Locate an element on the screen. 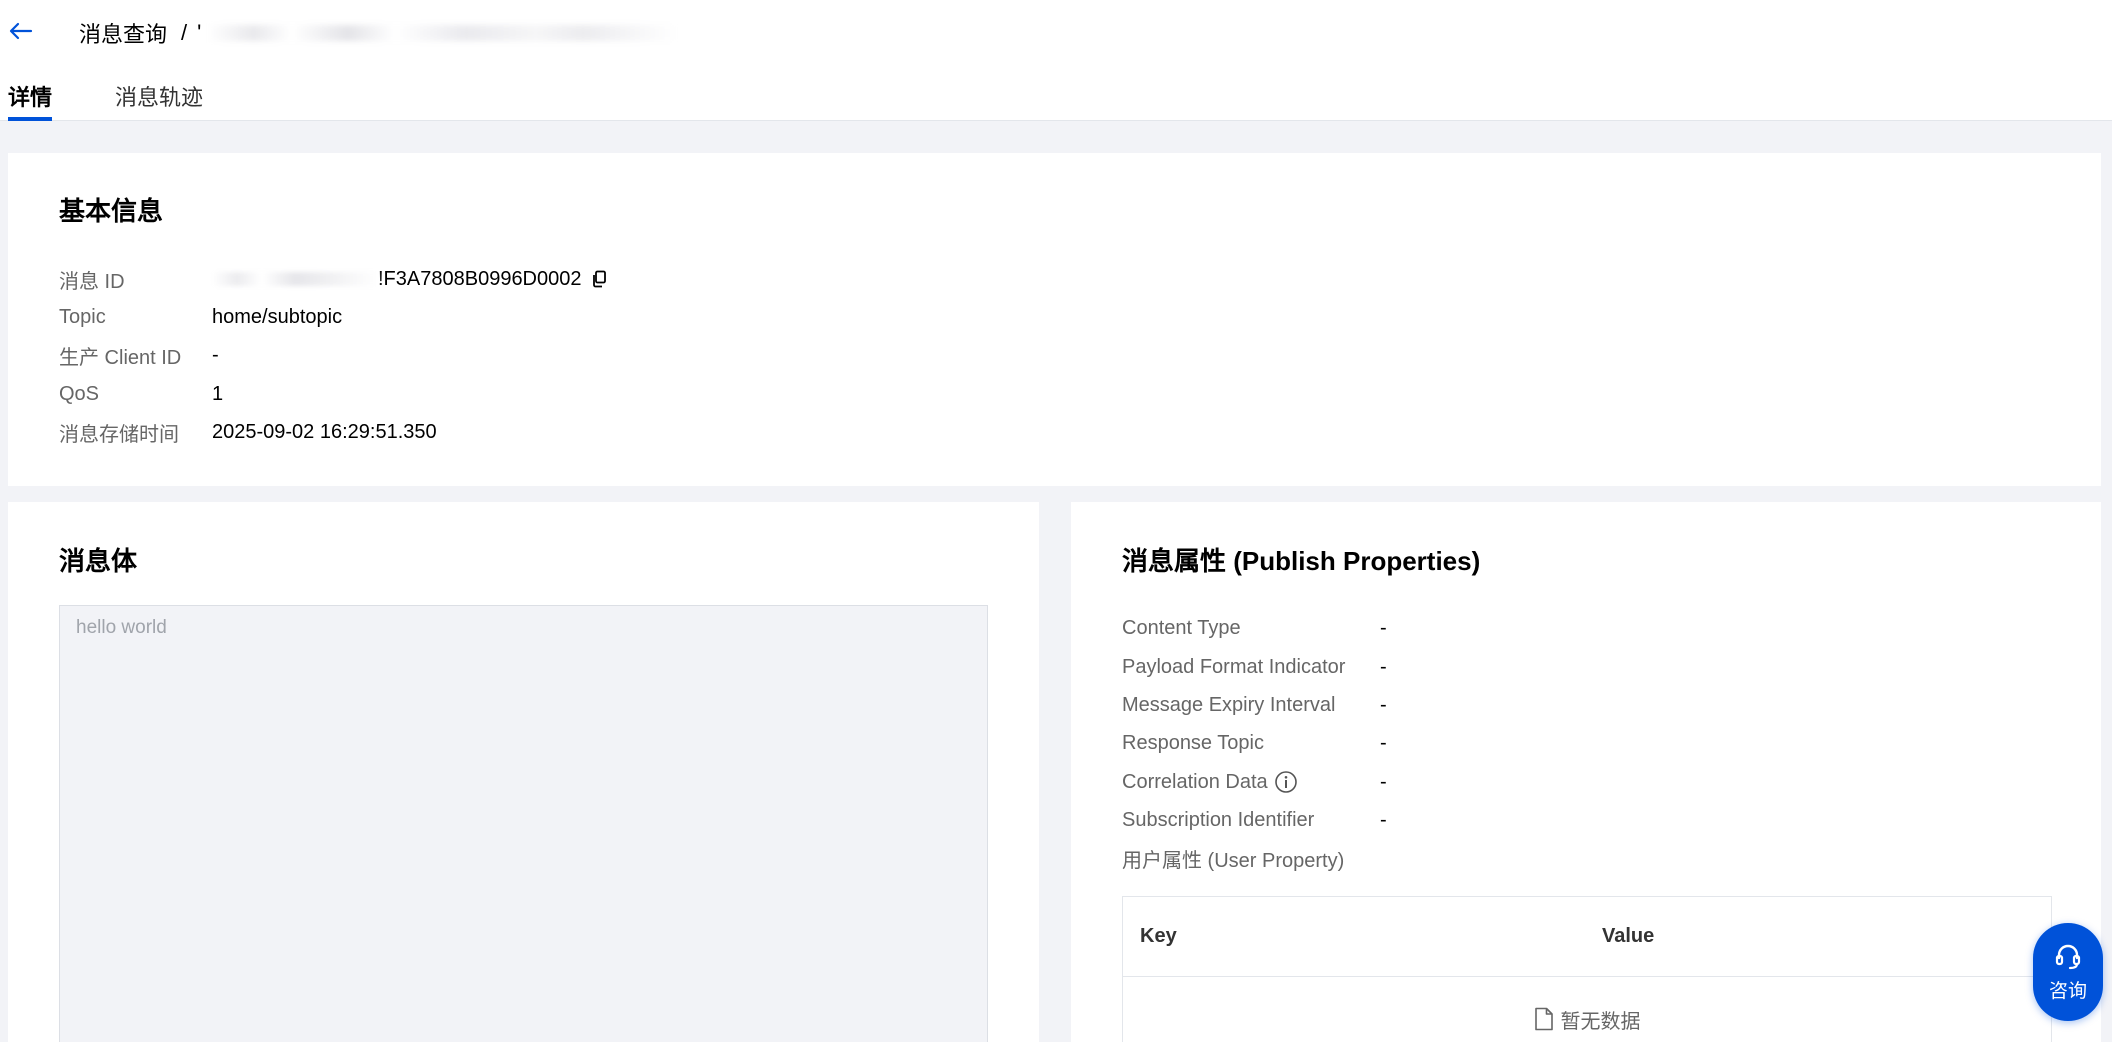 The image size is (2112, 1042). field-label: 消息存储时间 is located at coordinates (119, 434).